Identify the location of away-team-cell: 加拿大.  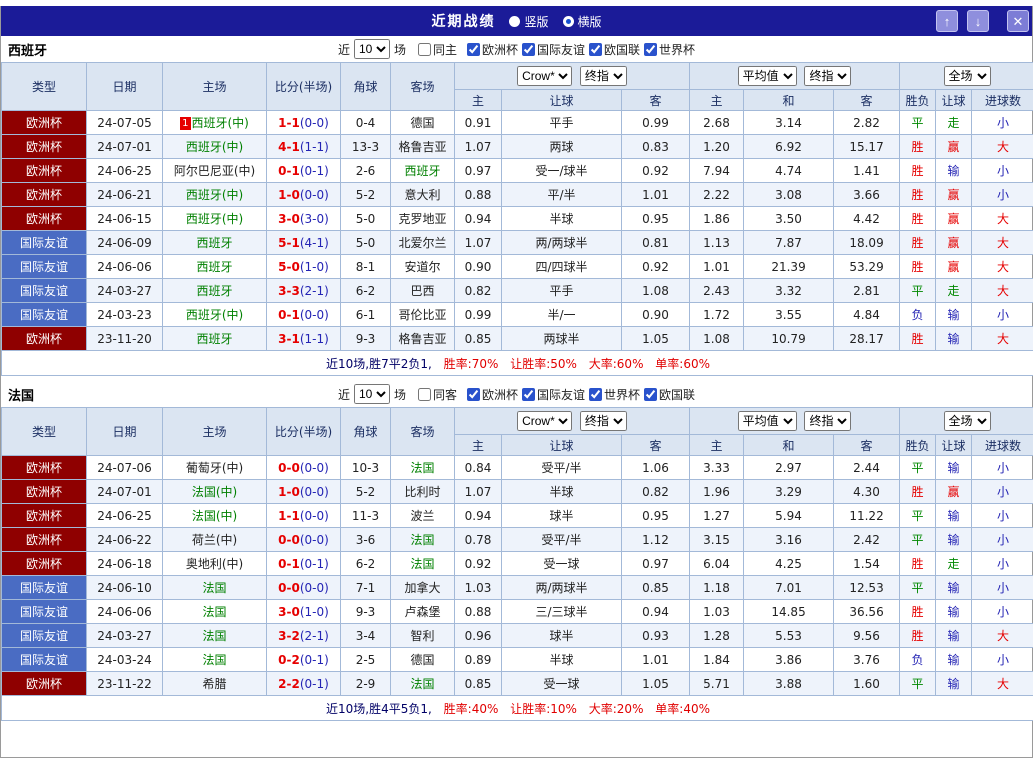
(423, 588).